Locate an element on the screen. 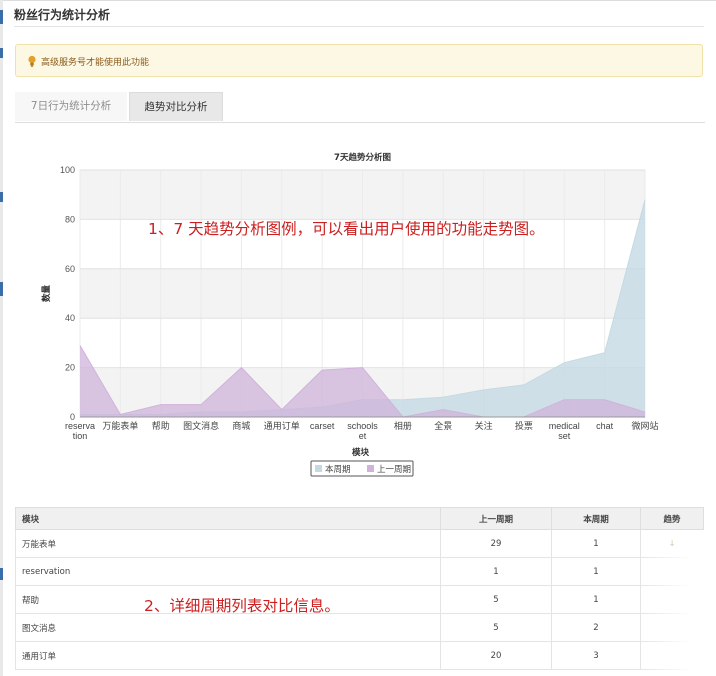  x-tick-label-line: 图文消息 is located at coordinates (201, 425).